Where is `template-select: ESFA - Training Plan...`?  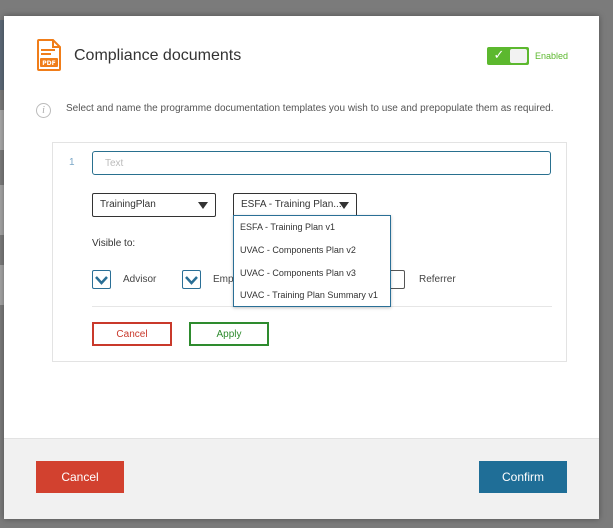
template-select: ESFA - Training Plan... is located at coordinates (295, 205).